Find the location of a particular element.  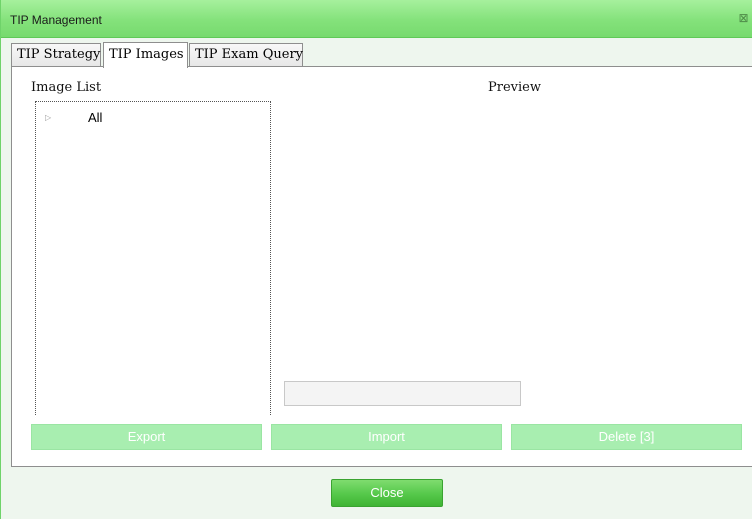

export-button: Export is located at coordinates (146, 437).